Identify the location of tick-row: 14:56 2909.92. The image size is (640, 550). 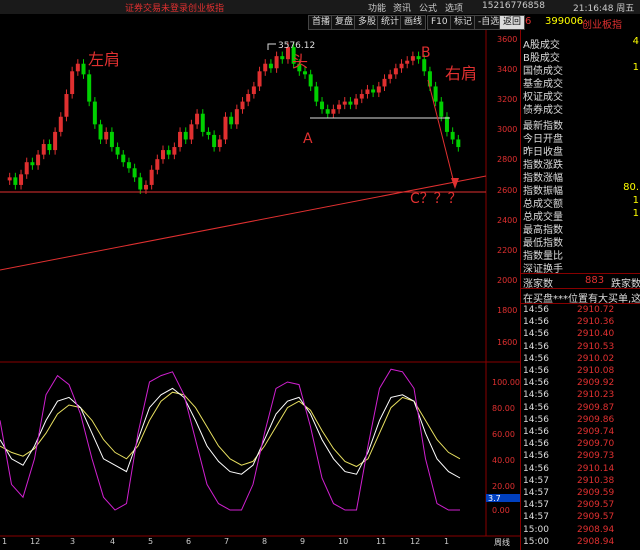
(580, 384).